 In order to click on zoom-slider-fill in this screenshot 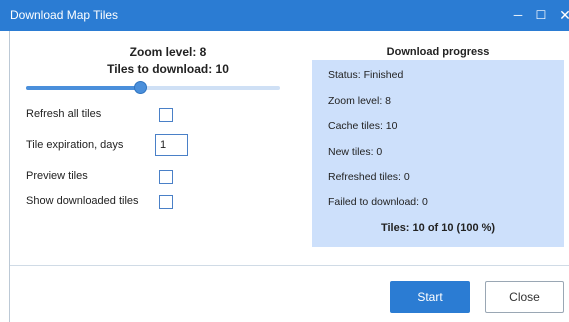, I will do `click(83, 88)`.